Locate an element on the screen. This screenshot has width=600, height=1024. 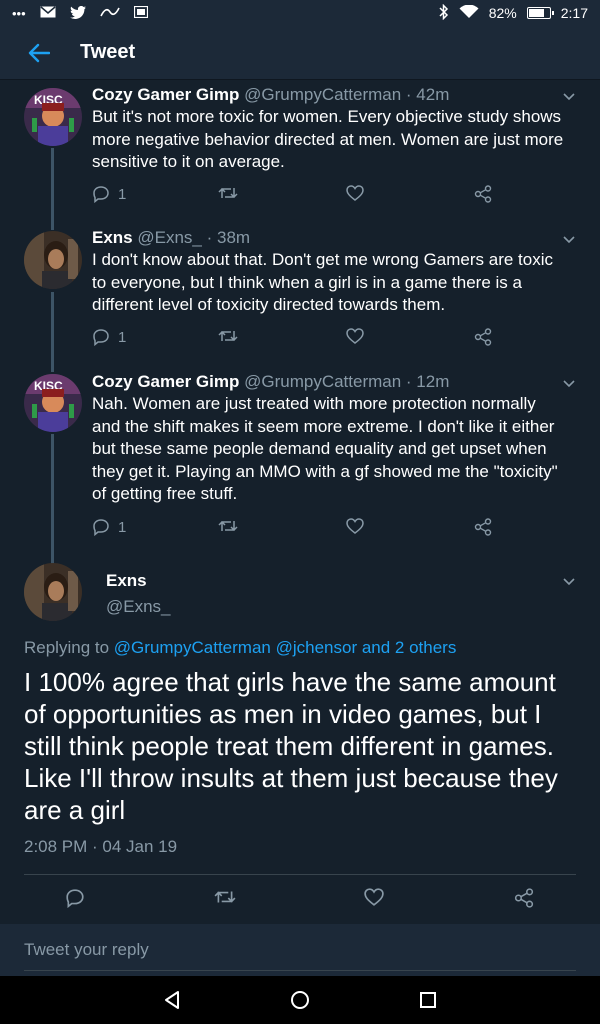
triangle-back-icon is located at coordinates (172, 1000).